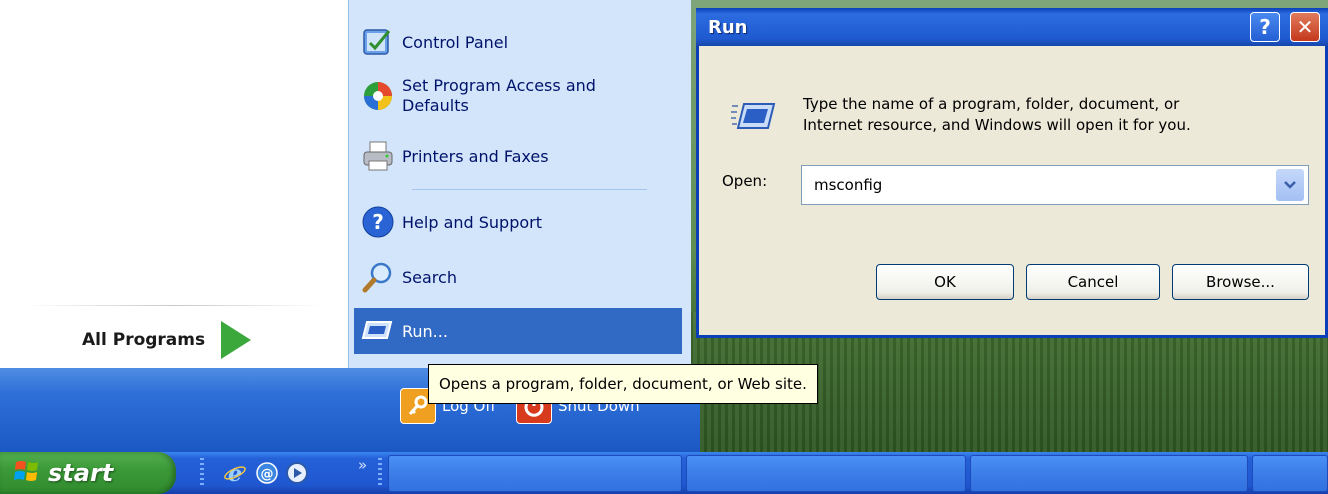 Image resolution: width=1328 pixels, height=494 pixels. I want to click on close-button: ✕, so click(1305, 27).